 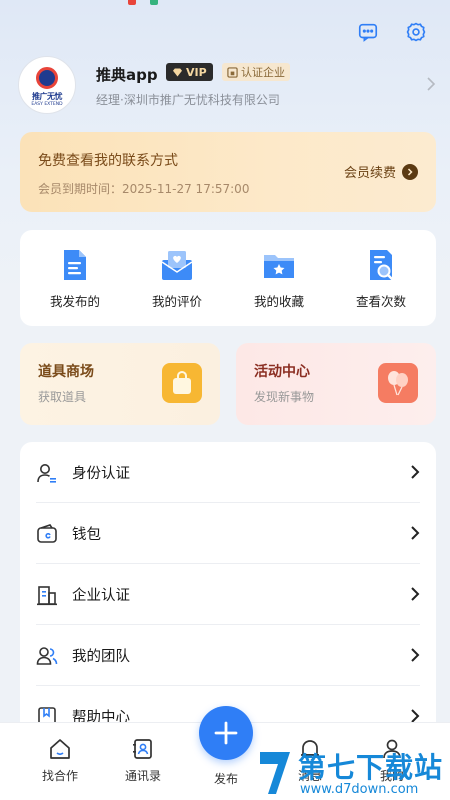 I want to click on renew-button: 会员续费, so click(x=381, y=171).